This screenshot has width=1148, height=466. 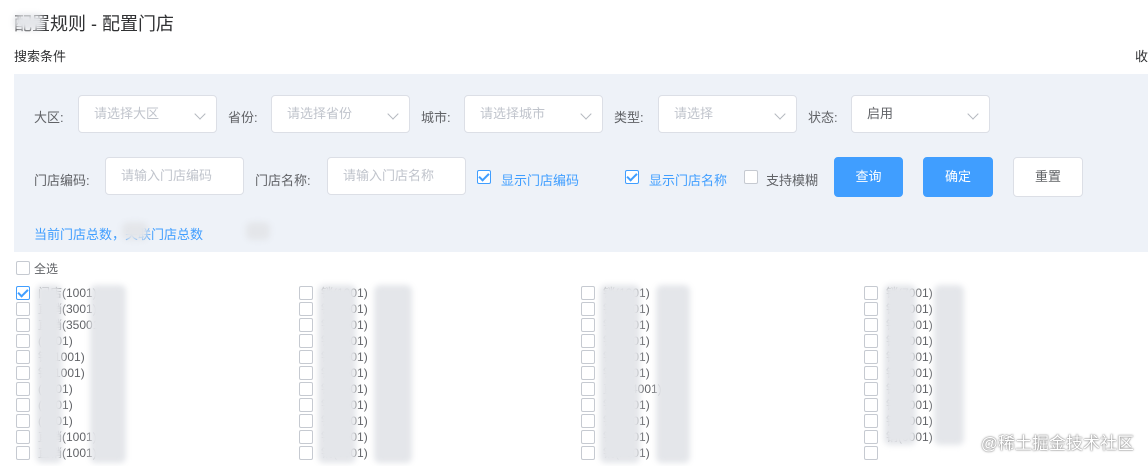 I want to click on type-label: 类型:, so click(x=629, y=117).